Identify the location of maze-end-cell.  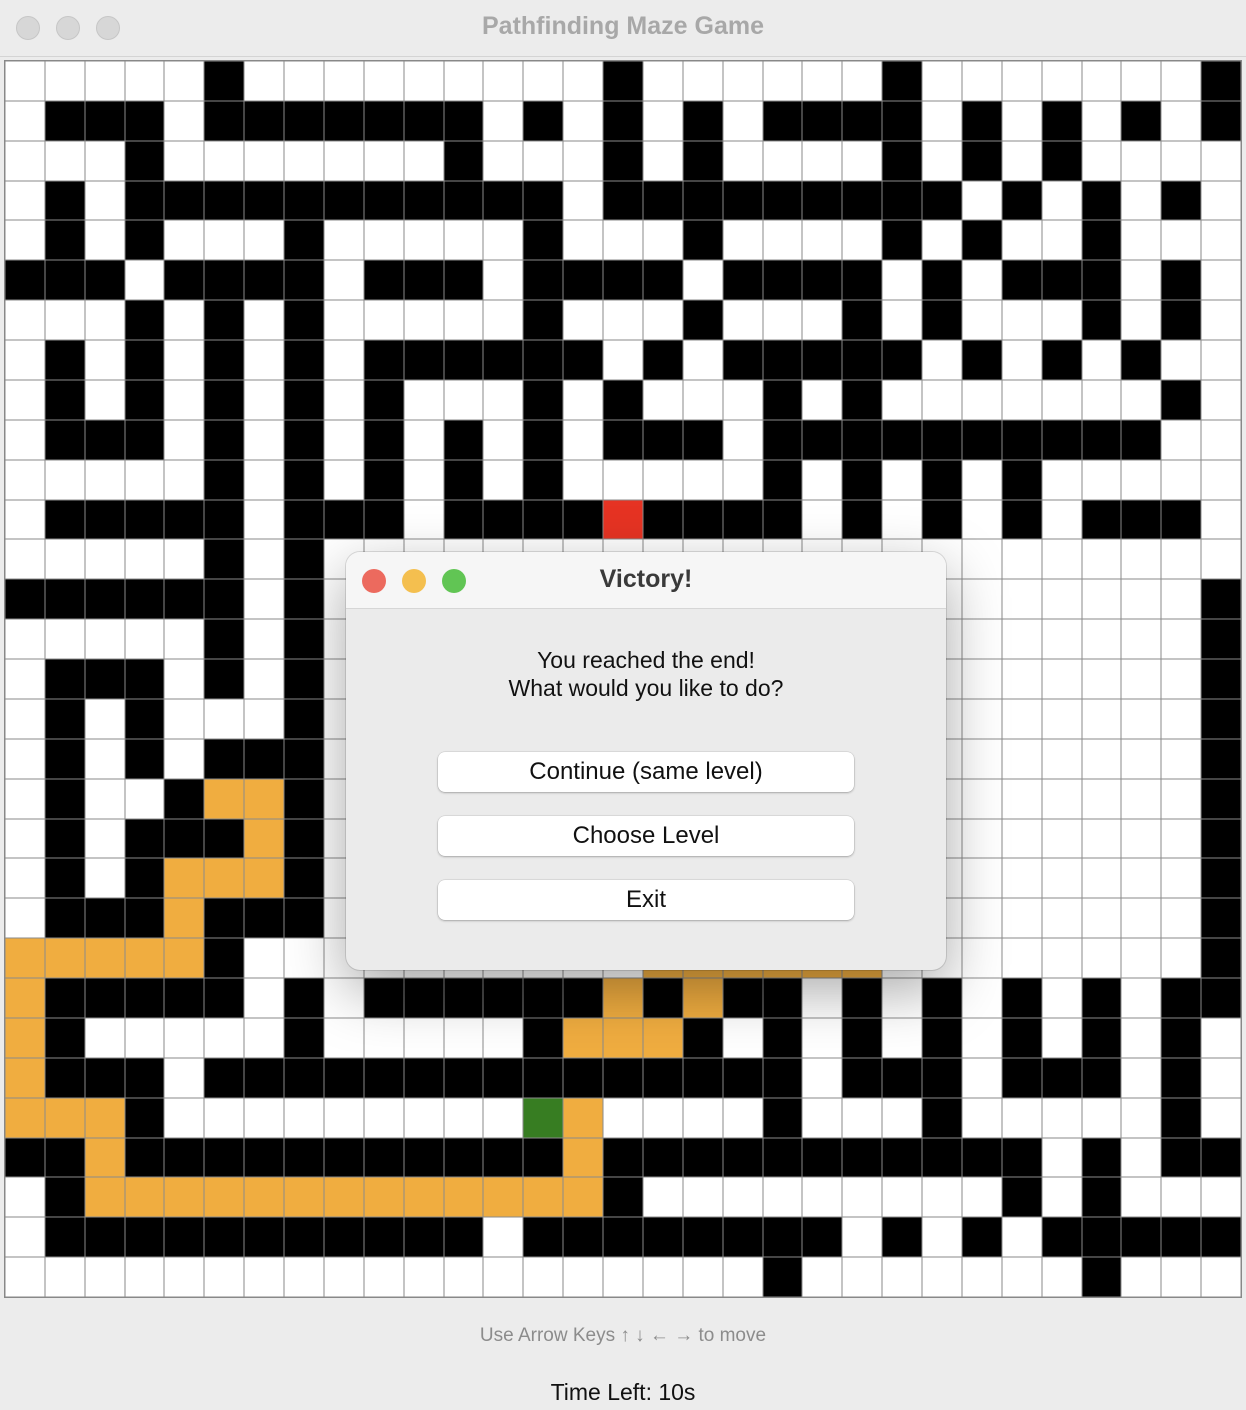
(543, 1117).